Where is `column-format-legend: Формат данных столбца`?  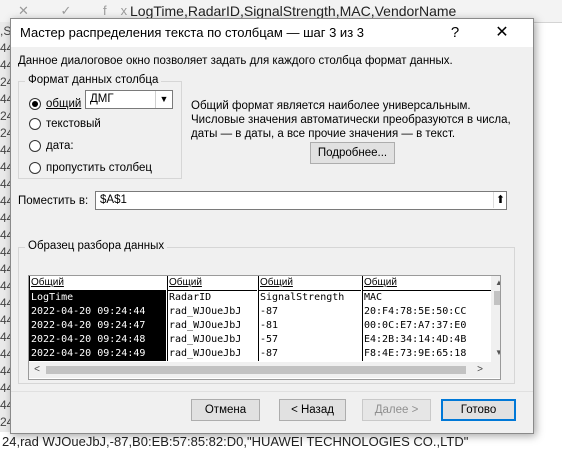 column-format-legend: Формат данных столбца is located at coordinates (93, 80).